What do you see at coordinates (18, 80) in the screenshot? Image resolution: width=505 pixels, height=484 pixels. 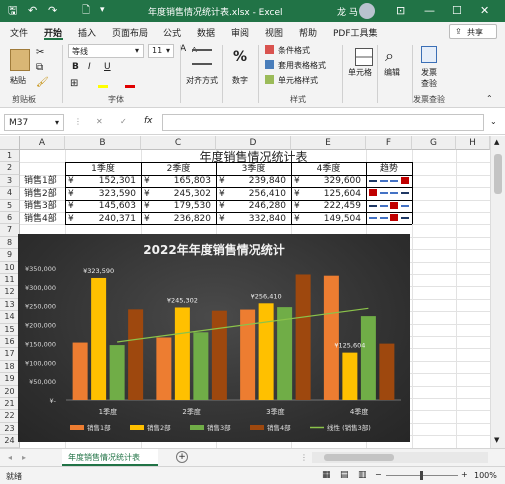 I see `paste-label: 粘贴` at bounding box center [18, 80].